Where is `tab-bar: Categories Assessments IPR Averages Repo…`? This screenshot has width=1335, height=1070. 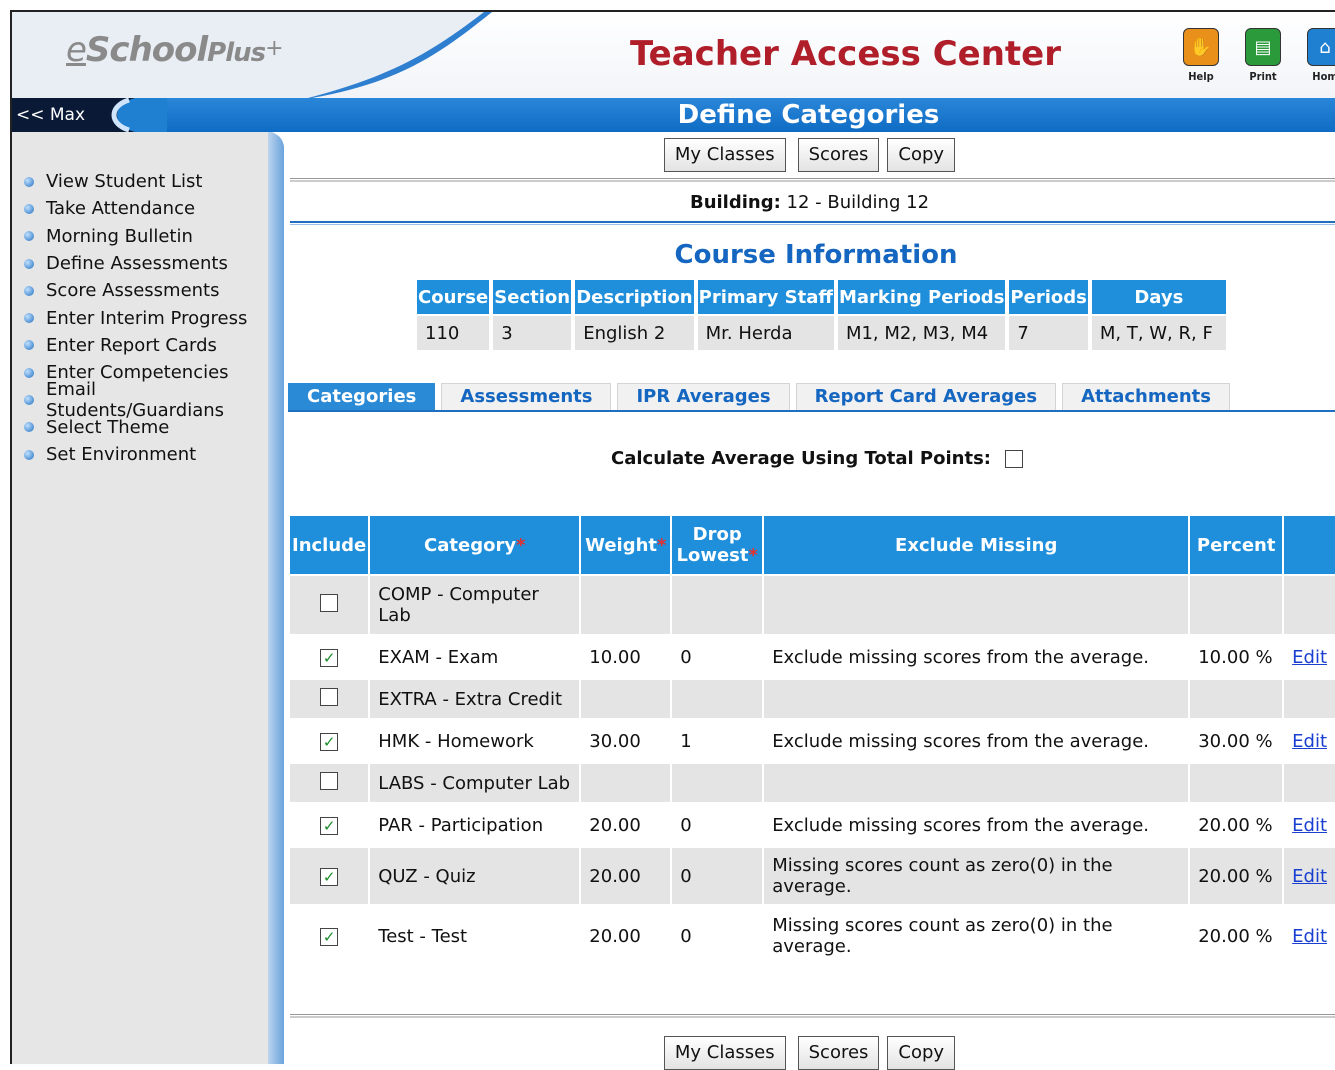 tab-bar: Categories Assessments IPR Averages Repo… is located at coordinates (762, 397).